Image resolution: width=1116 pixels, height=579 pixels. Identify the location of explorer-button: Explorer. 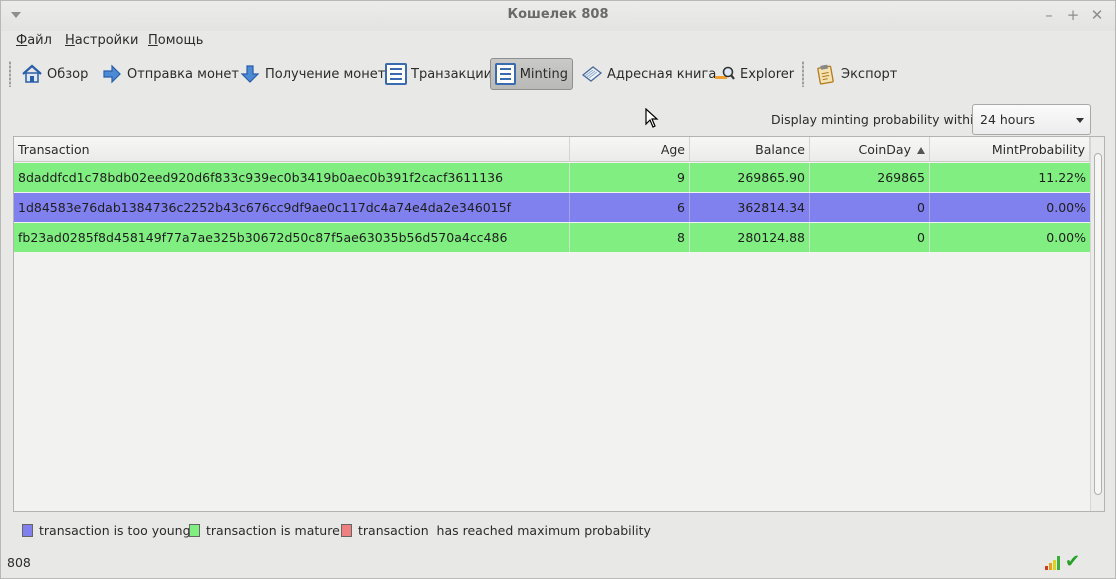
(754, 74).